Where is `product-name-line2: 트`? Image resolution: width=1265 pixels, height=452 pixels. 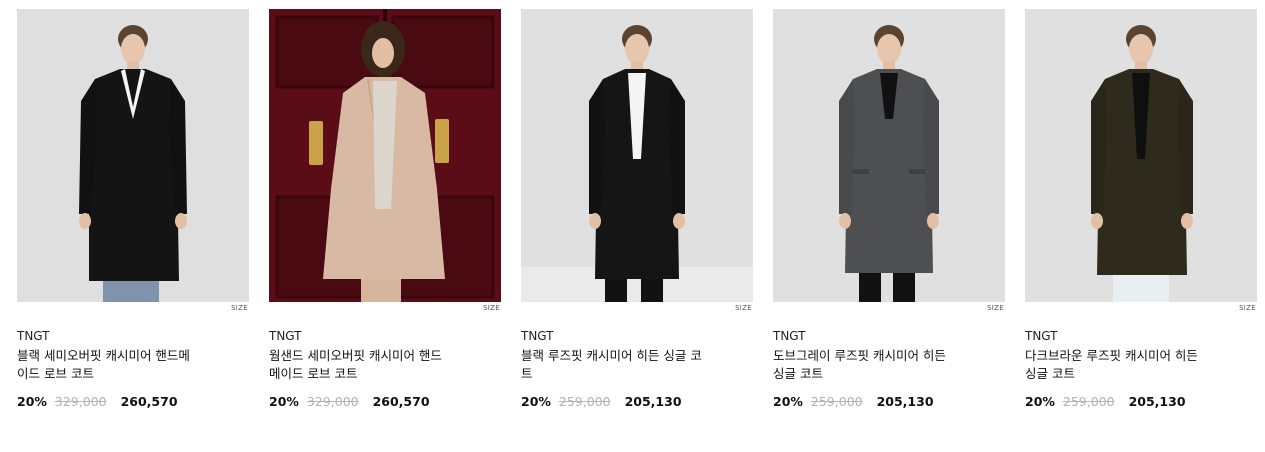
product-name-line2: 트 is located at coordinates (527, 373).